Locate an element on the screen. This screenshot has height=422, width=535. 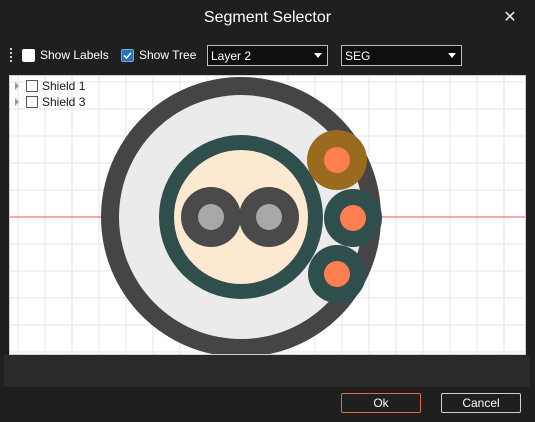
show-tree-checkbox: Show Tree is located at coordinates (158, 55).